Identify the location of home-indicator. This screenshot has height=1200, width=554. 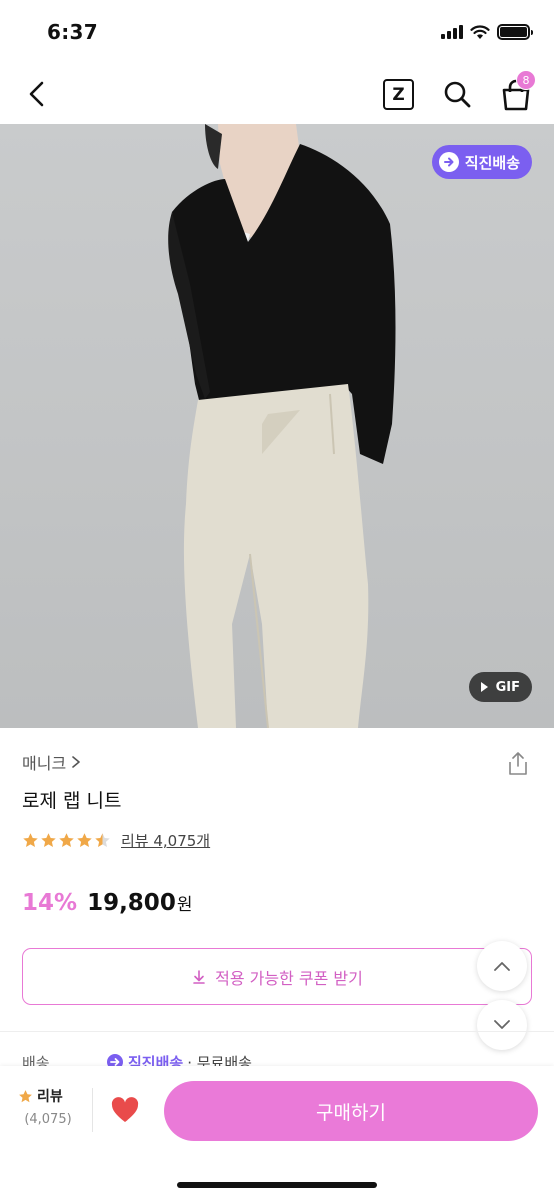
(277, 1185).